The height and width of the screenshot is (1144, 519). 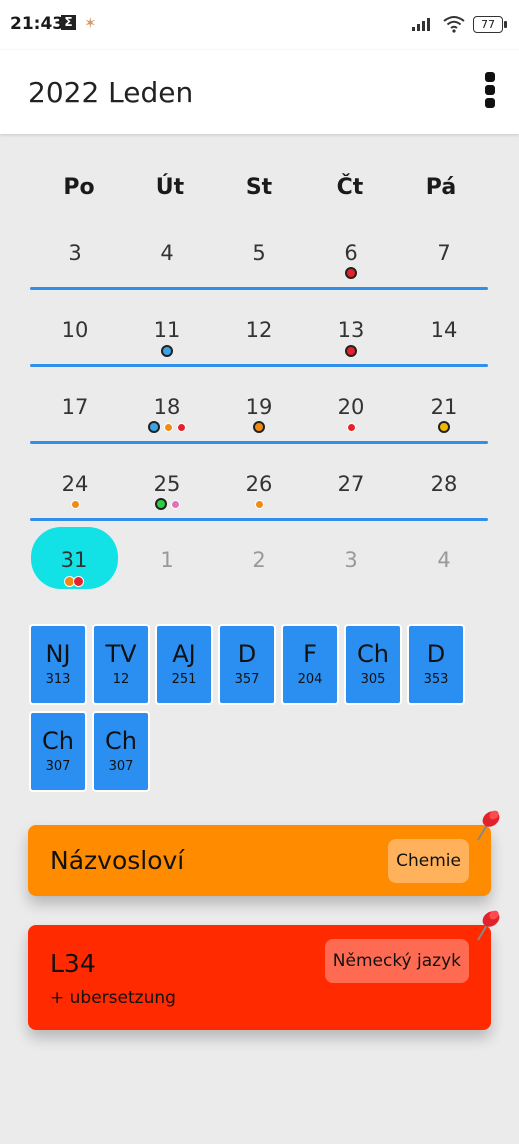 I want to click on calendar-day-selected: 31, so click(x=74, y=560).